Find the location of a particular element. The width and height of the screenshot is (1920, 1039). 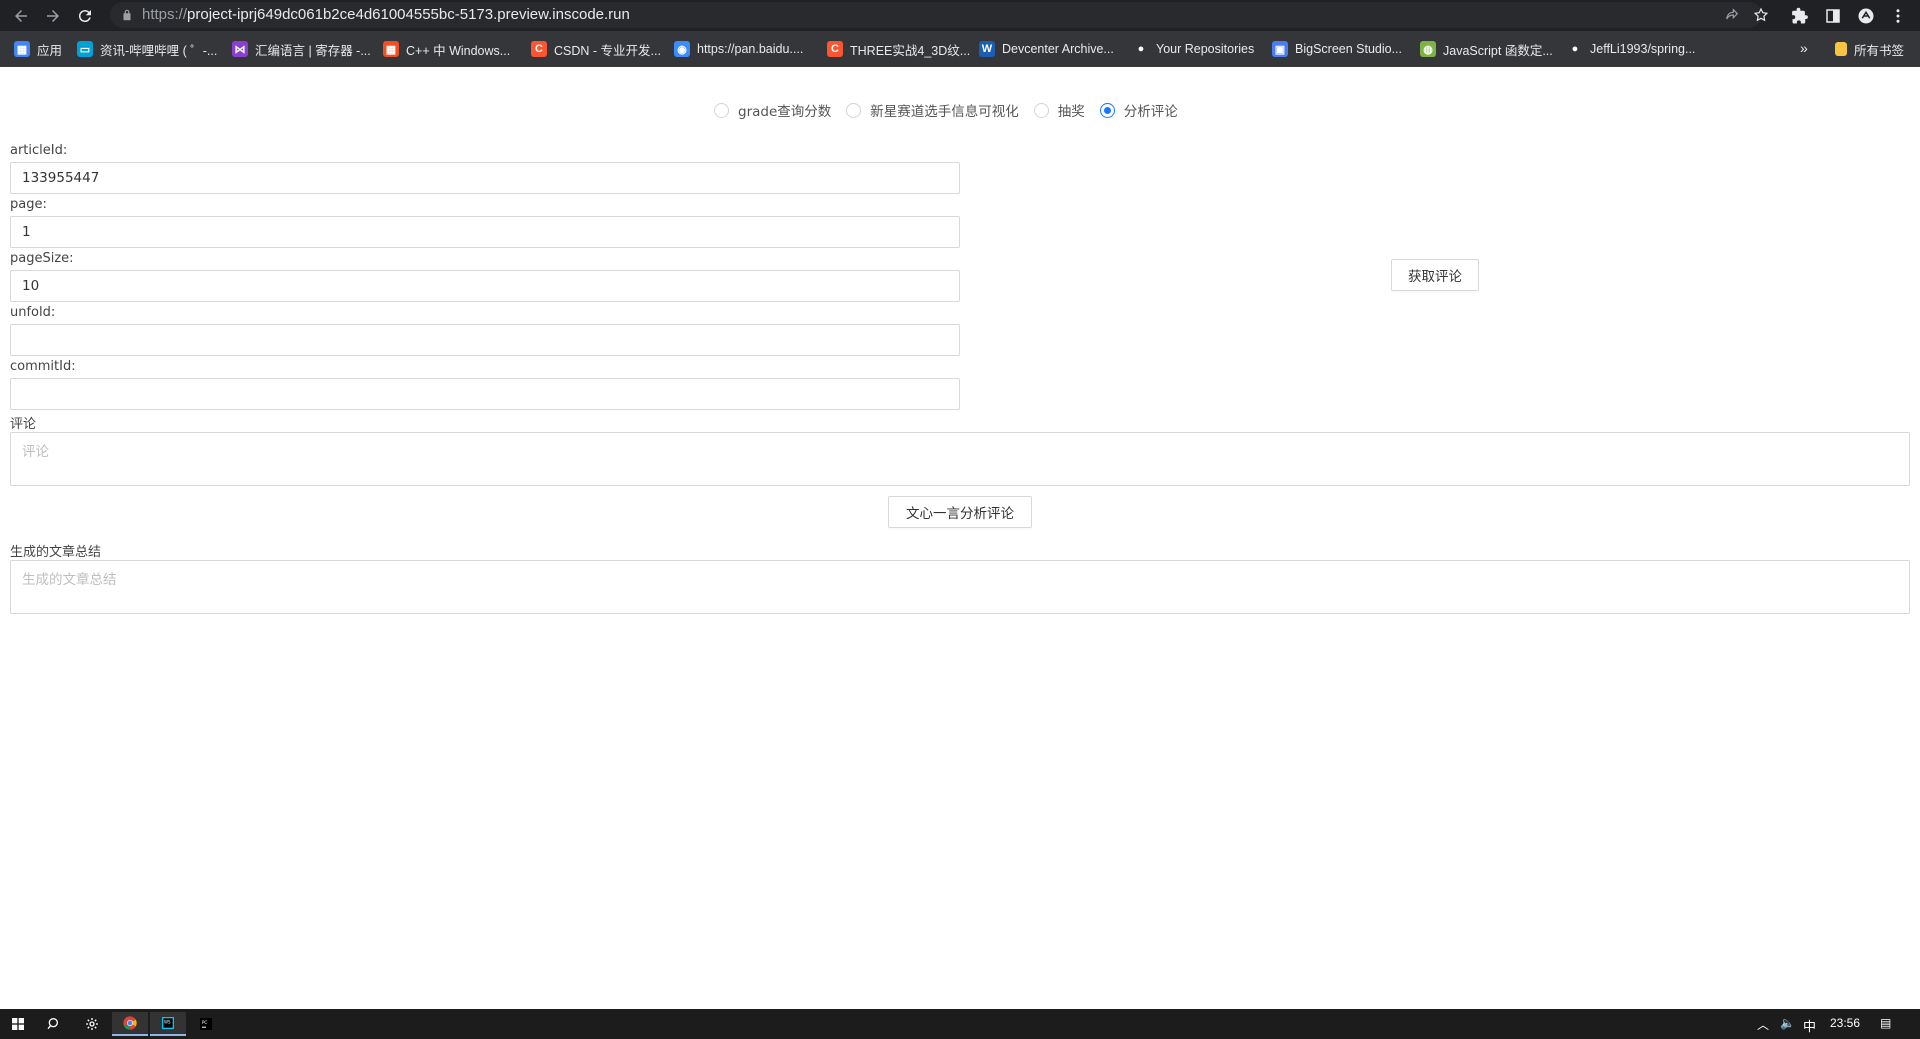

all-bookmarks-folder: 所有书签 is located at coordinates (1869, 49).